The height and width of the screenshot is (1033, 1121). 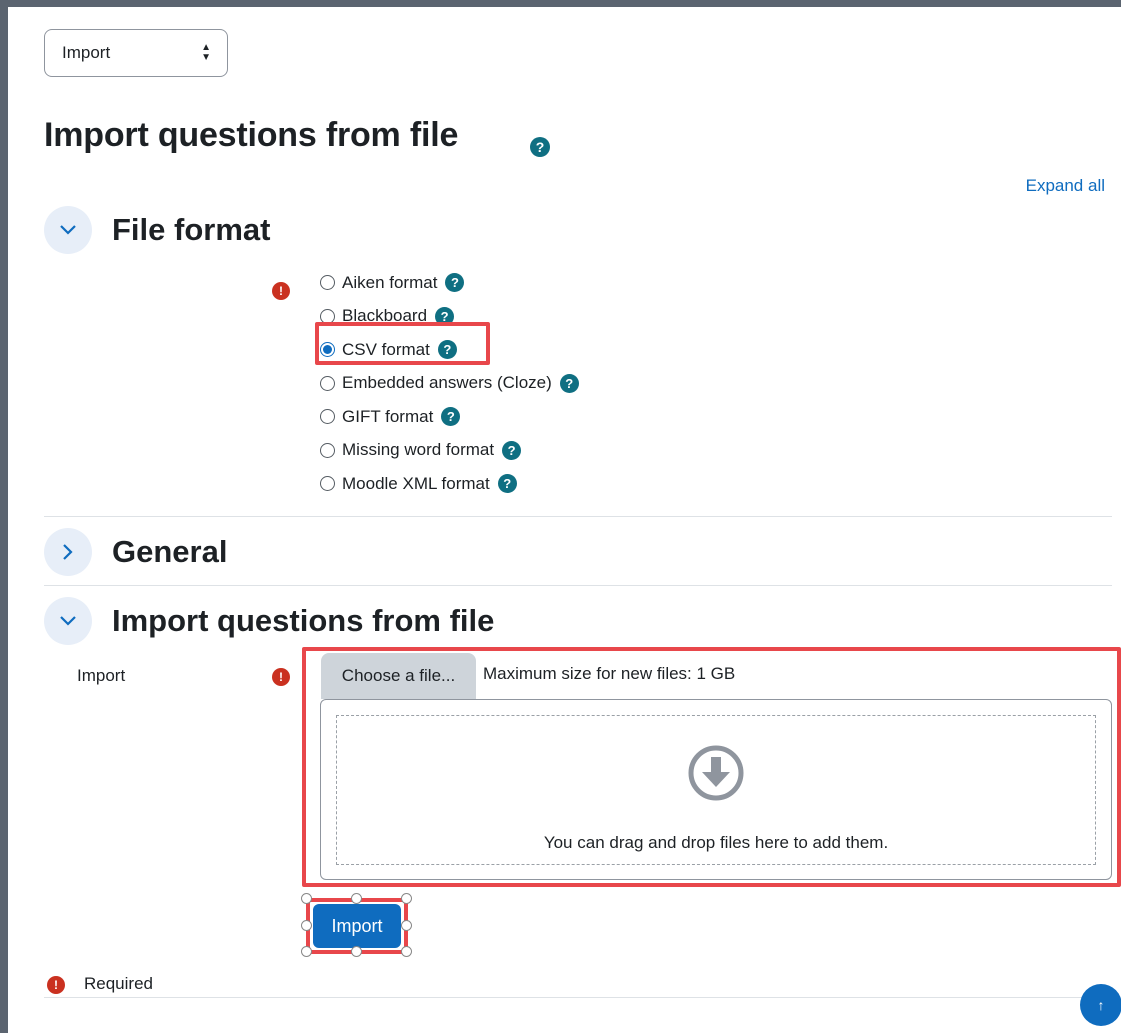 I want to click on select-arrows-icon: ▲ ▼, so click(x=206, y=52).